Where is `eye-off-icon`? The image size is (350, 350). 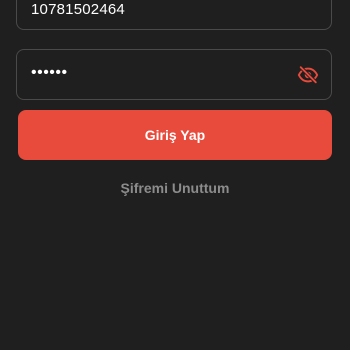 eye-off-icon is located at coordinates (308, 75).